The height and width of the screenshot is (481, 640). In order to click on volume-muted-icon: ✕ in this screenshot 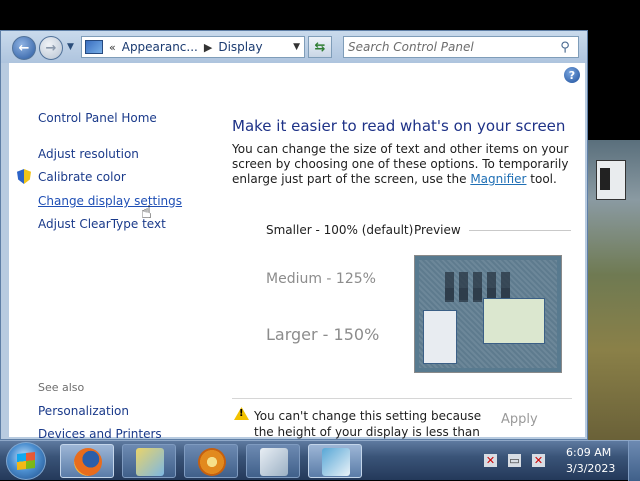, I will do `click(538, 460)`.